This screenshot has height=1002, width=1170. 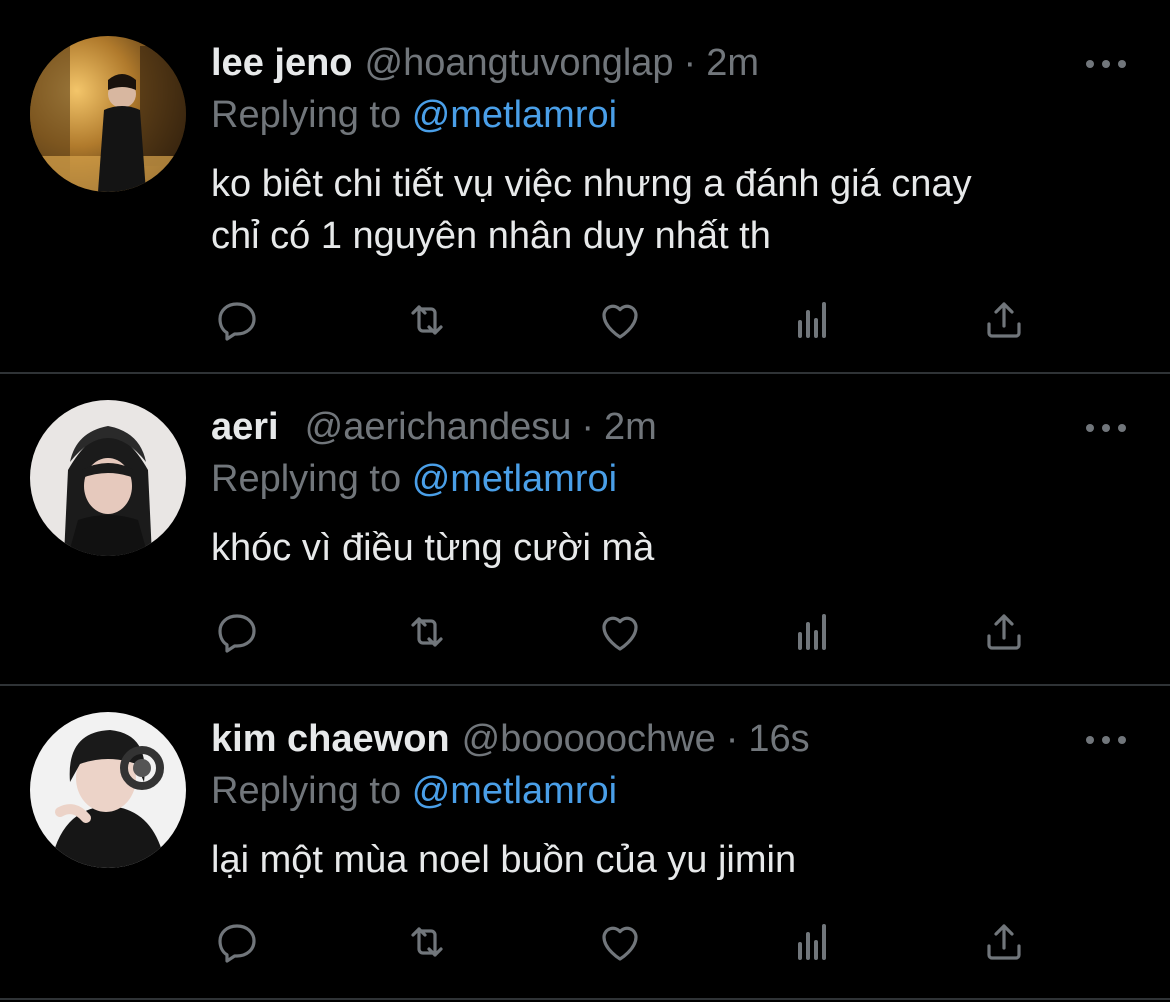 What do you see at coordinates (519, 63) in the screenshot?
I see `user-handle: @hoangtuvonglap` at bounding box center [519, 63].